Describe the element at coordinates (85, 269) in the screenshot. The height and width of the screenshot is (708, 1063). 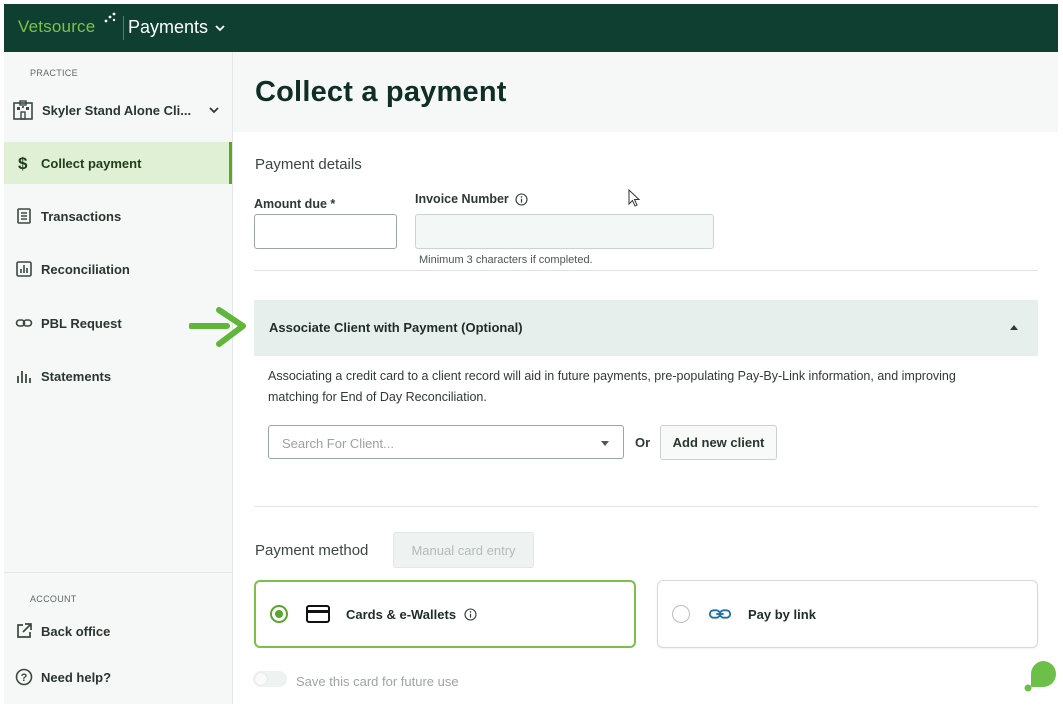
I see `sidebar-item-label: Reconciliation` at that location.